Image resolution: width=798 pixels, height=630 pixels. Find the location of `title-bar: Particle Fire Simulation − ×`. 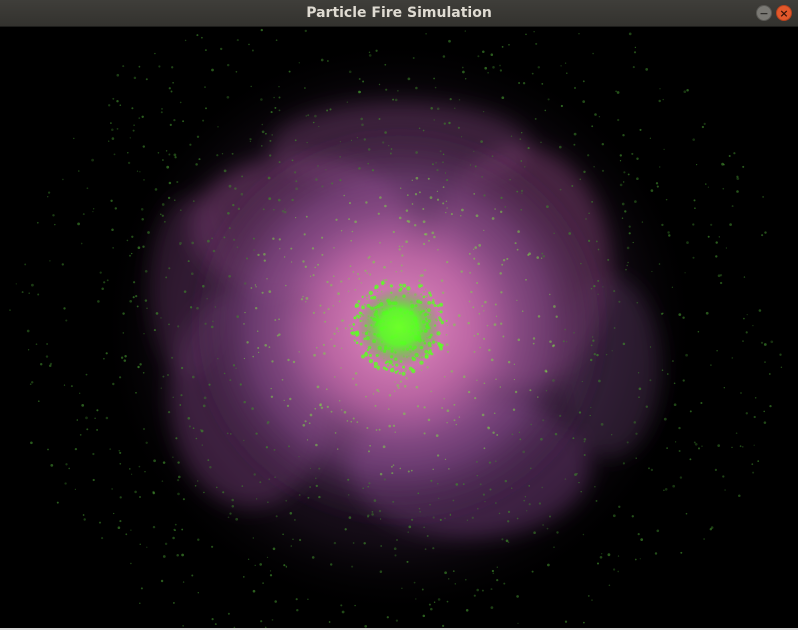

title-bar: Particle Fire Simulation − × is located at coordinates (399, 13).